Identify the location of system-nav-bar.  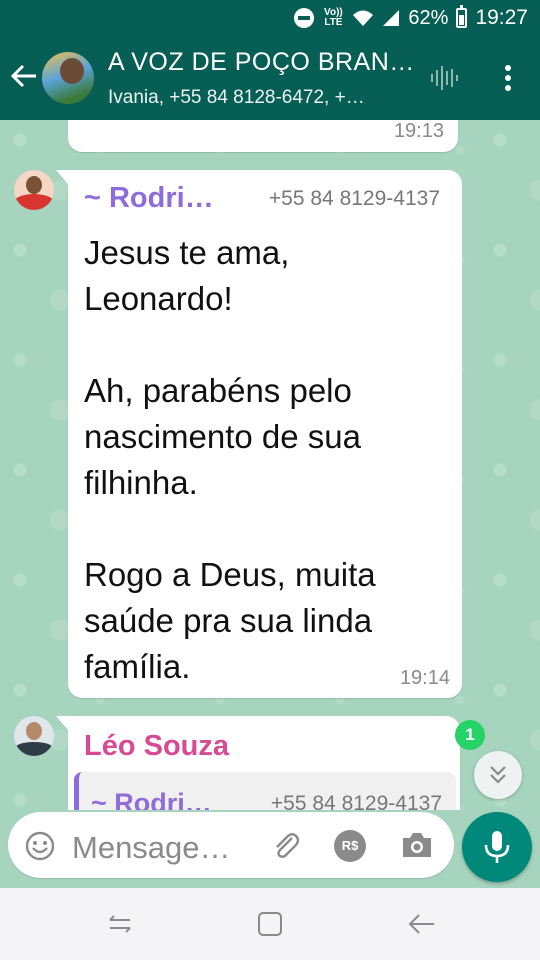
(270, 924).